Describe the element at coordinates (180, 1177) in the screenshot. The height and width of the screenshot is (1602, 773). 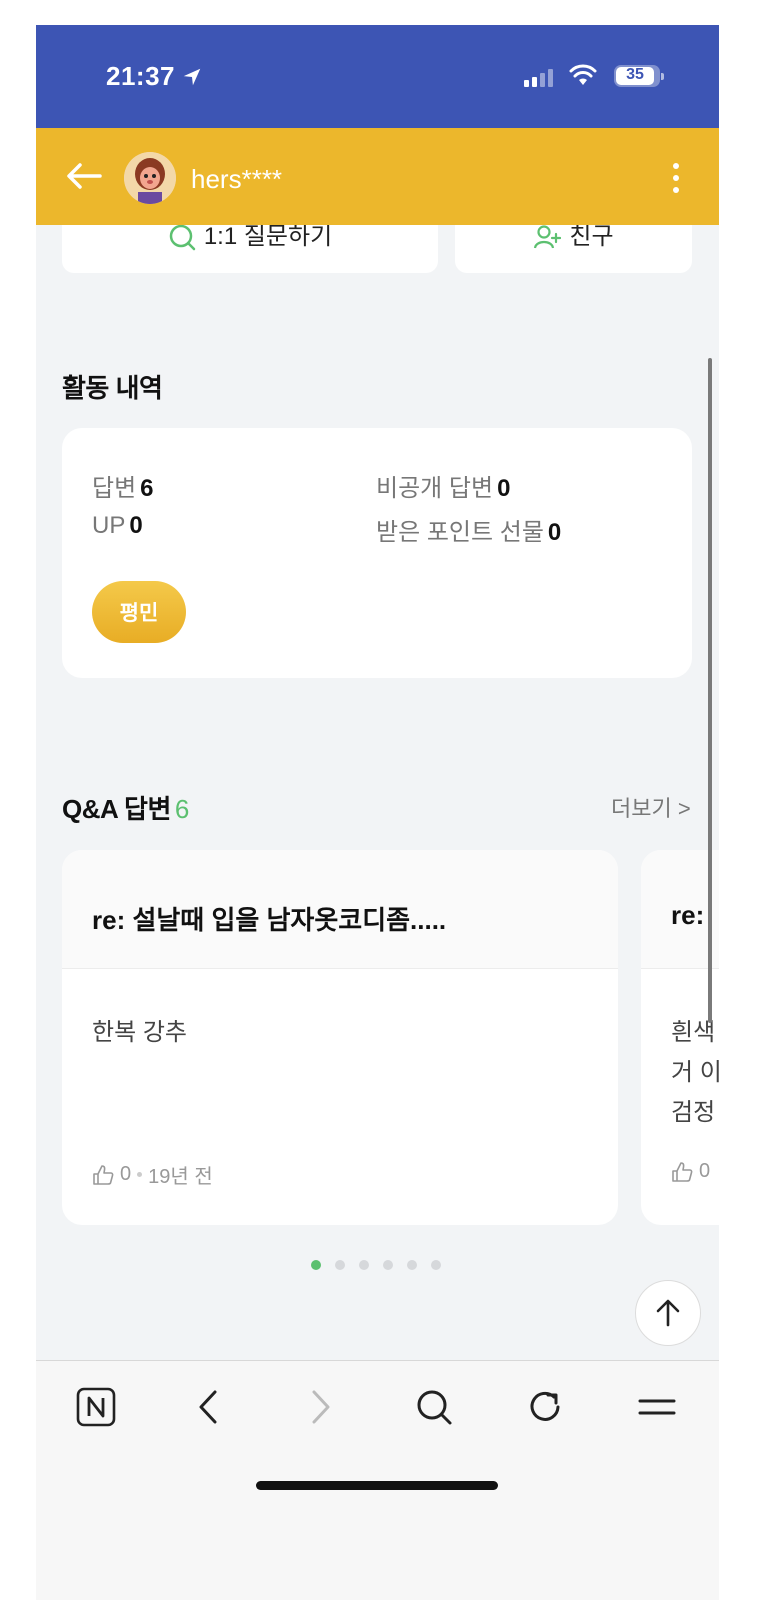
I see `qa-date: 19년 전` at that location.